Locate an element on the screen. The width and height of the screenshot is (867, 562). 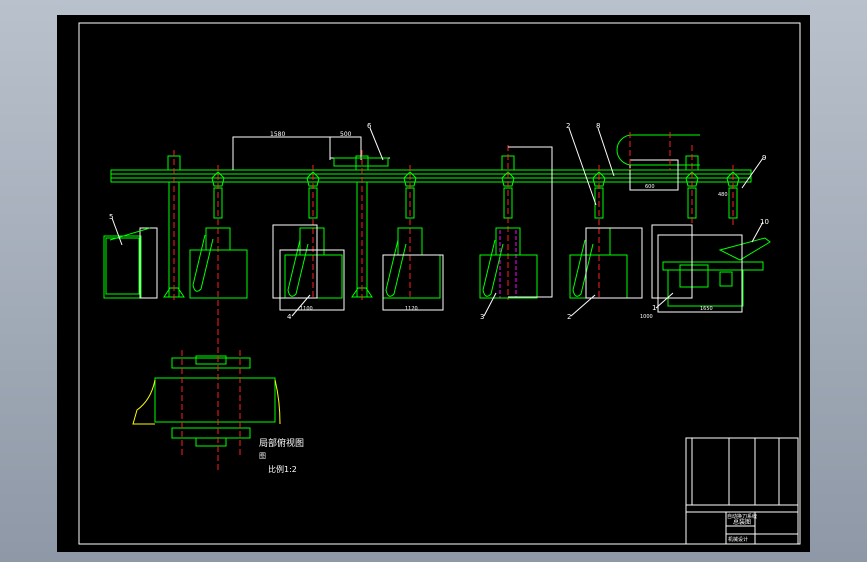
label-2-bottom: 2 is located at coordinates (569, 317).